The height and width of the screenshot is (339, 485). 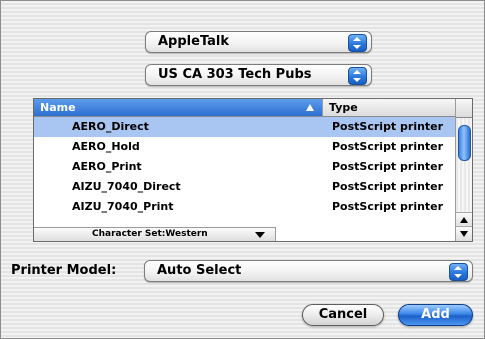 I want to click on scroll-up-arrow-icon, so click(x=464, y=219).